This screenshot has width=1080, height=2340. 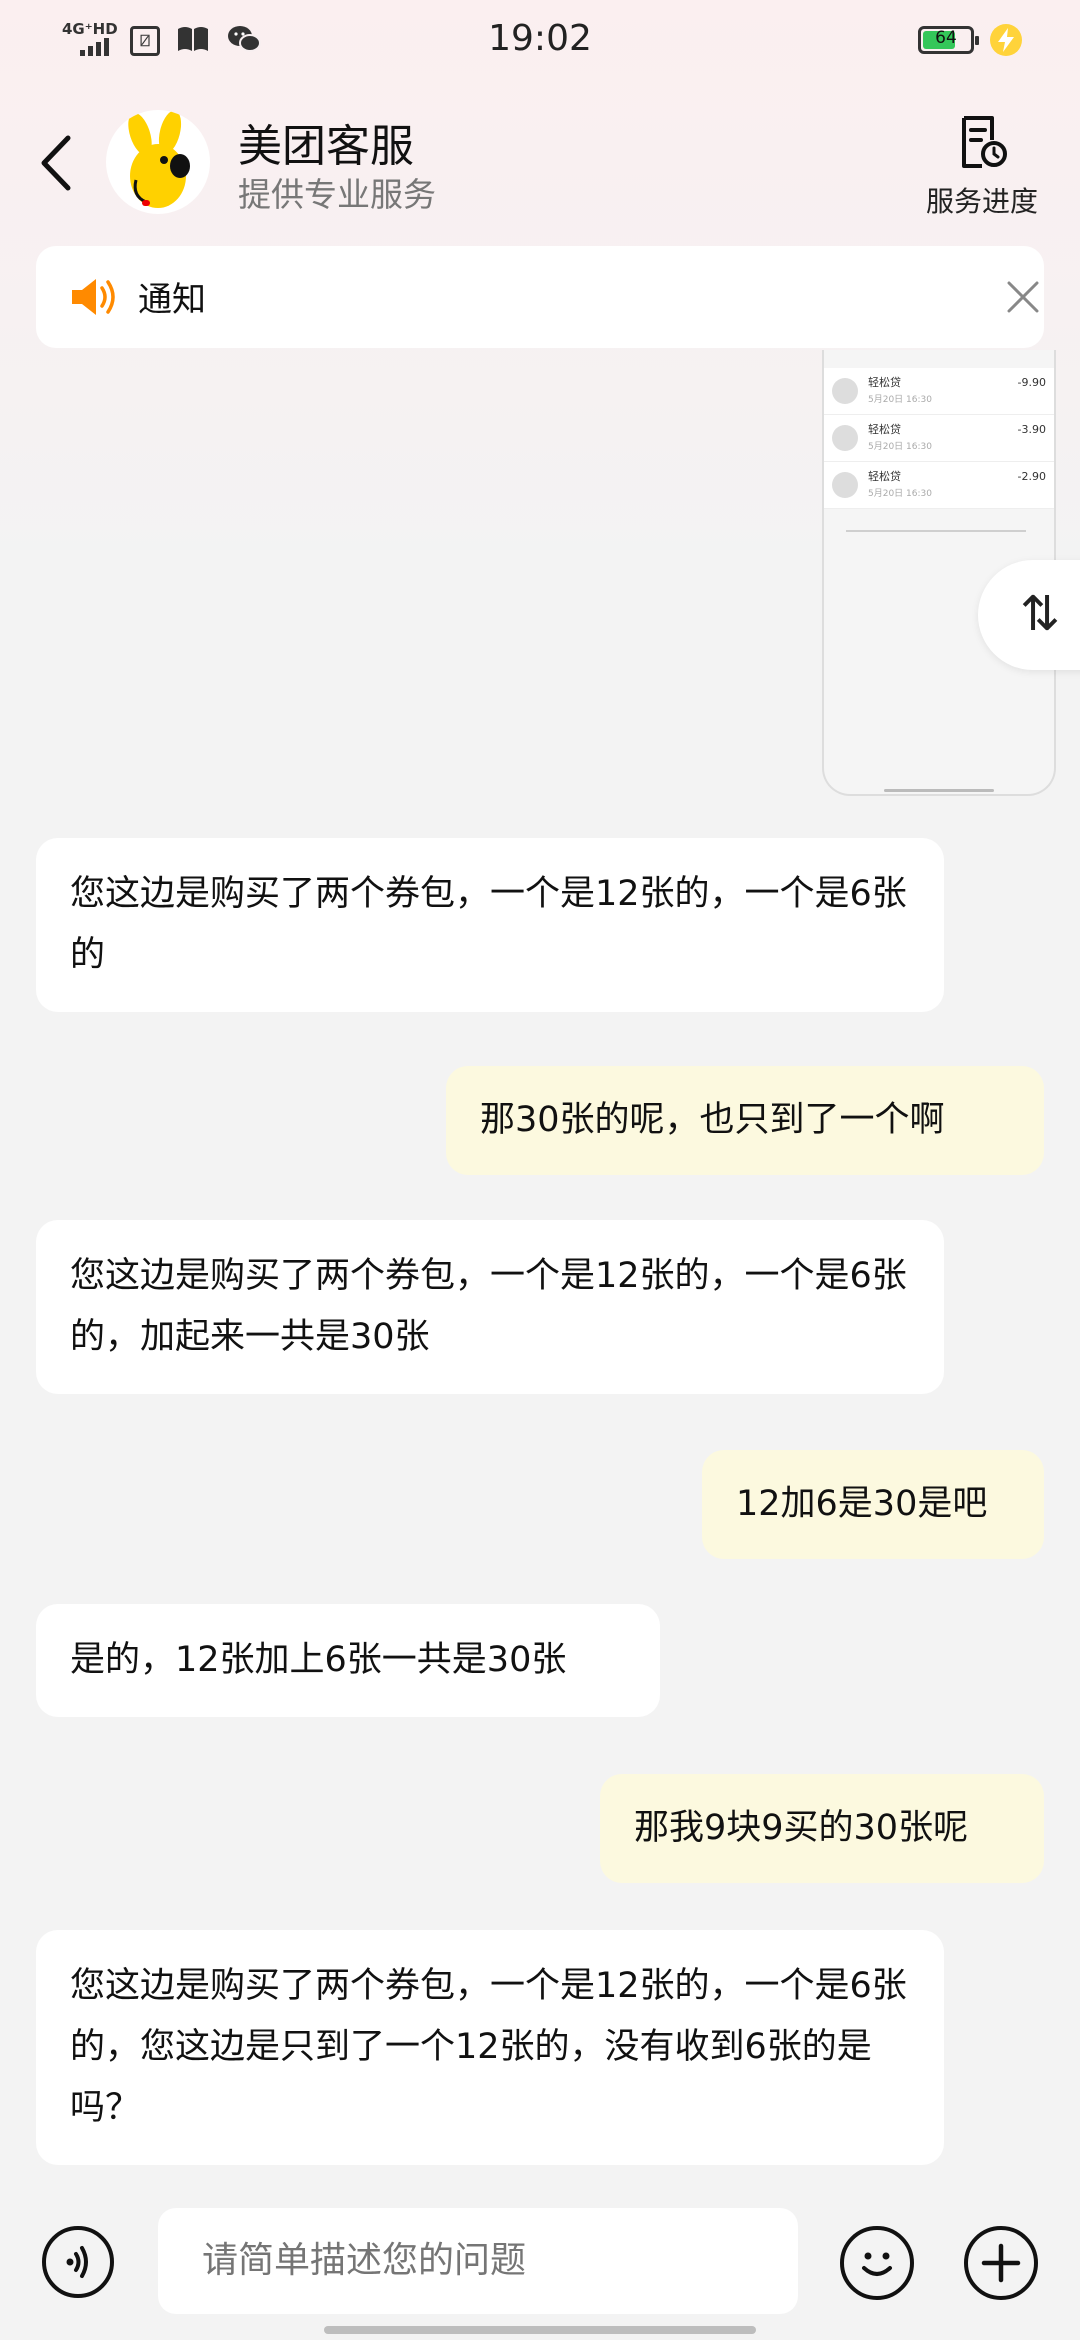 What do you see at coordinates (936, 531) in the screenshot?
I see `thumbnail-footer` at bounding box center [936, 531].